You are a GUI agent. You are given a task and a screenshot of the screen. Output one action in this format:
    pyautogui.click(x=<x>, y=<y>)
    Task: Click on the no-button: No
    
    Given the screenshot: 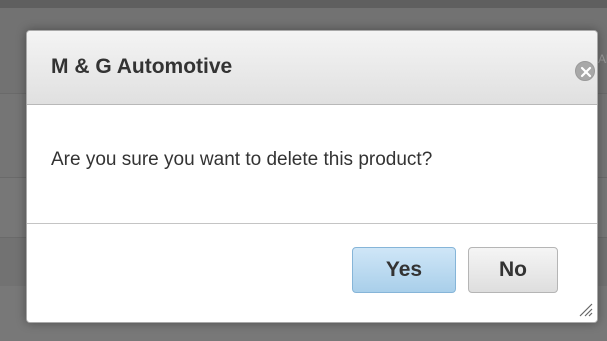 What is the action you would take?
    pyautogui.click(x=513, y=270)
    